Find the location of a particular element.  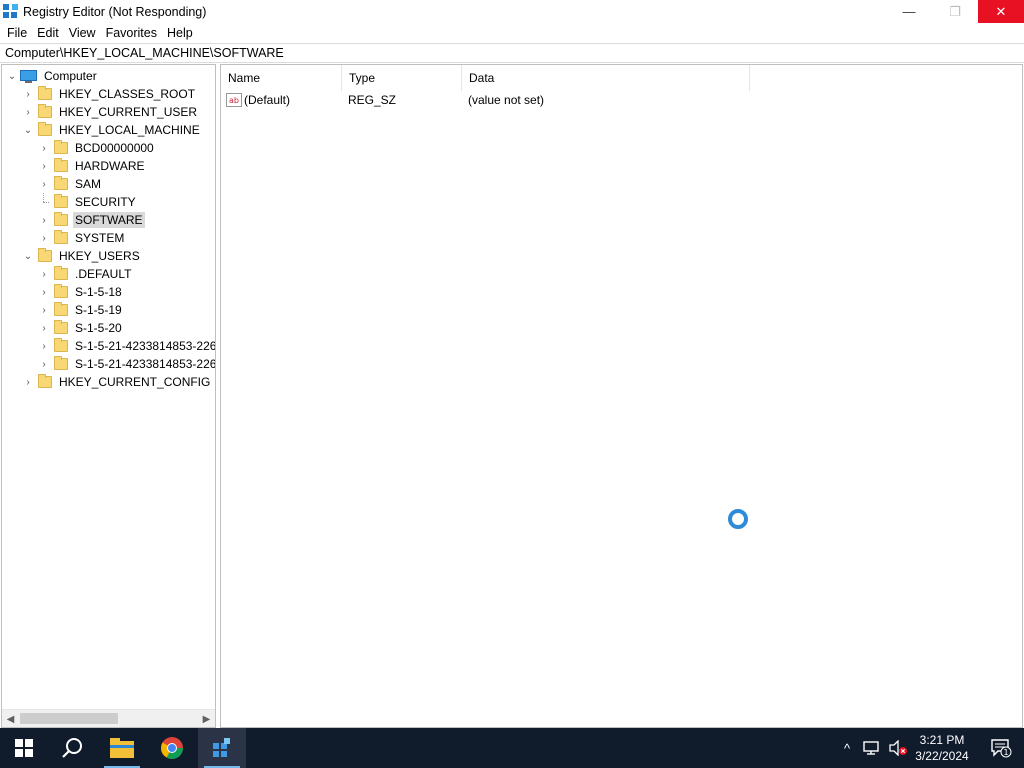

tree-item-s-1-5-18: › S-1-5-18 is located at coordinates (81, 292).